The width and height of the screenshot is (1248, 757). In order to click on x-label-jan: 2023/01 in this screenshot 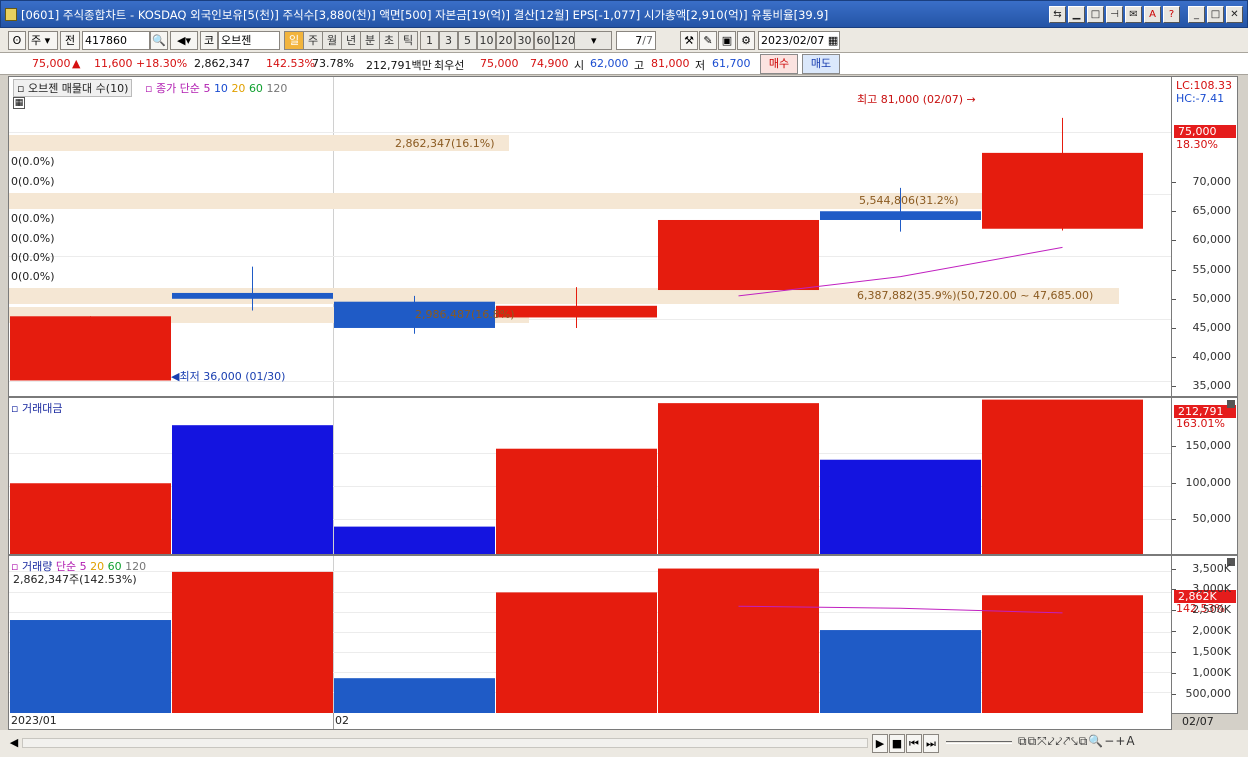, I will do `click(34, 720)`.